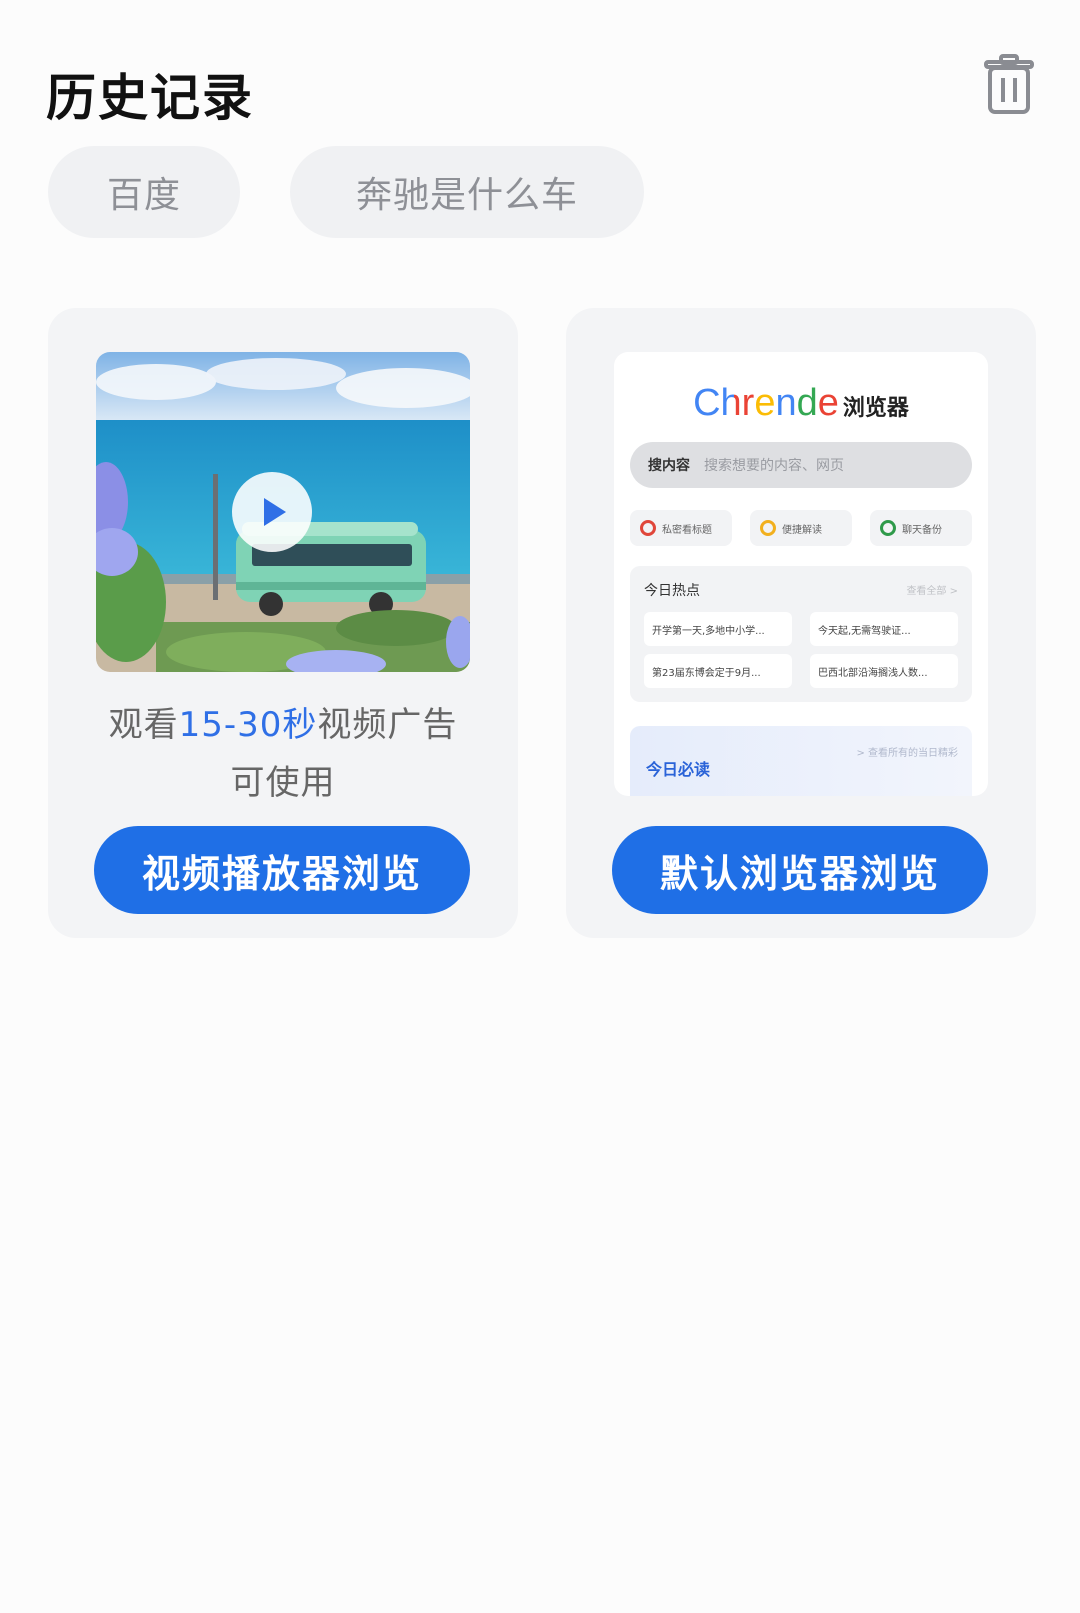 Image resolution: width=1080 pixels, height=1613 pixels. I want to click on header: 历史记录, so click(540, 70).